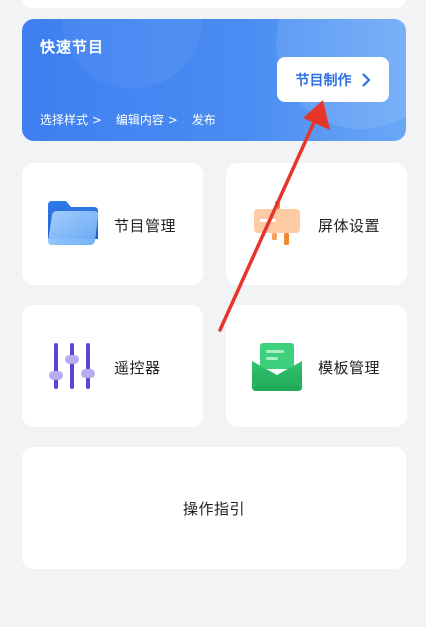  I want to click on tile-label: 模板管理, so click(349, 368).